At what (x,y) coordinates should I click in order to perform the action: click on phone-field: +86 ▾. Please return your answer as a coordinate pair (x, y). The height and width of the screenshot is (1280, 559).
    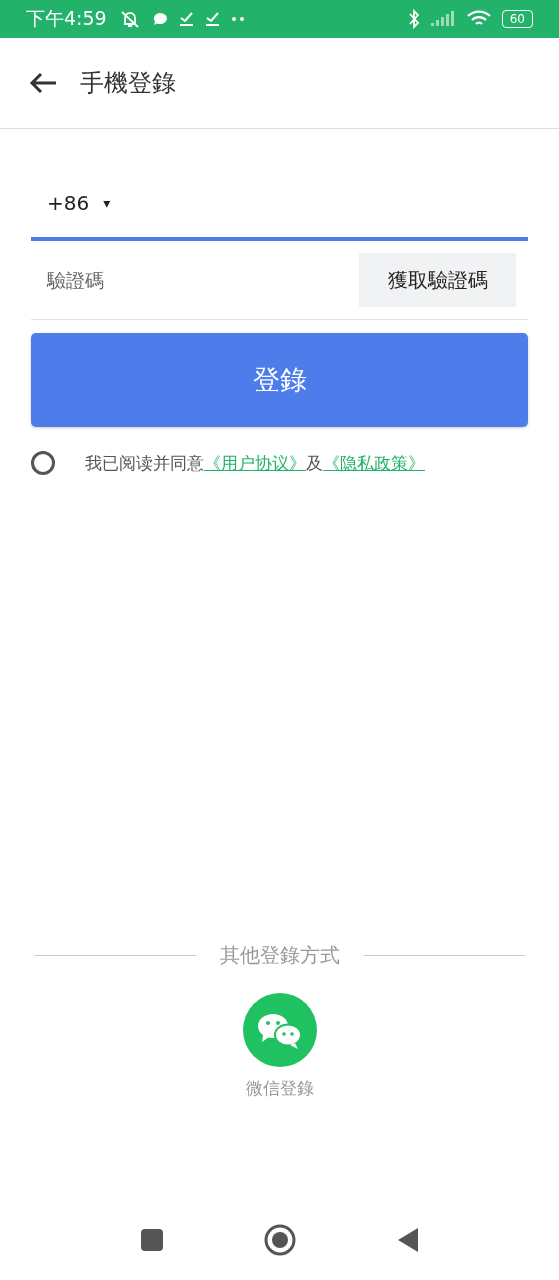
    Looking at the image, I should click on (279, 205).